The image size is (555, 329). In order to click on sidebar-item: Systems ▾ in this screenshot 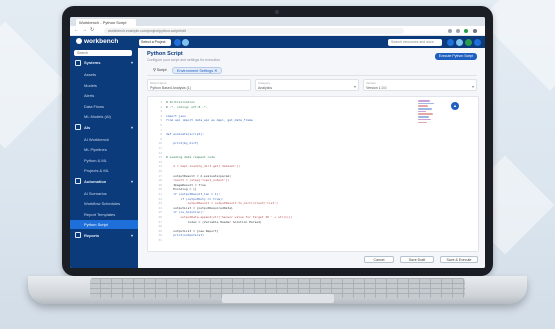, I will do `click(104, 62)`.